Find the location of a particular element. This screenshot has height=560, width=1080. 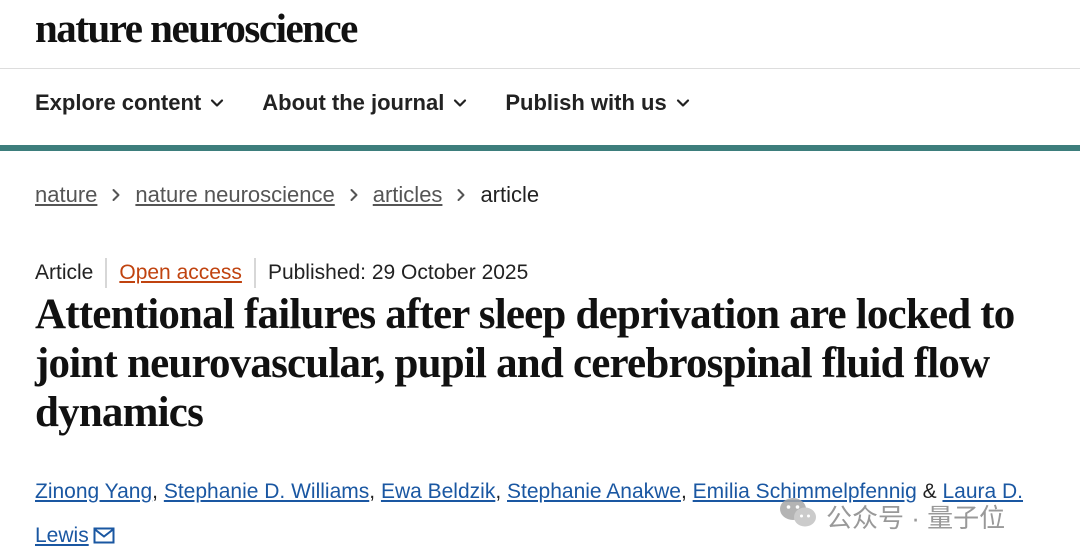

nav-about-journal: About the journal is located at coordinates (364, 103).